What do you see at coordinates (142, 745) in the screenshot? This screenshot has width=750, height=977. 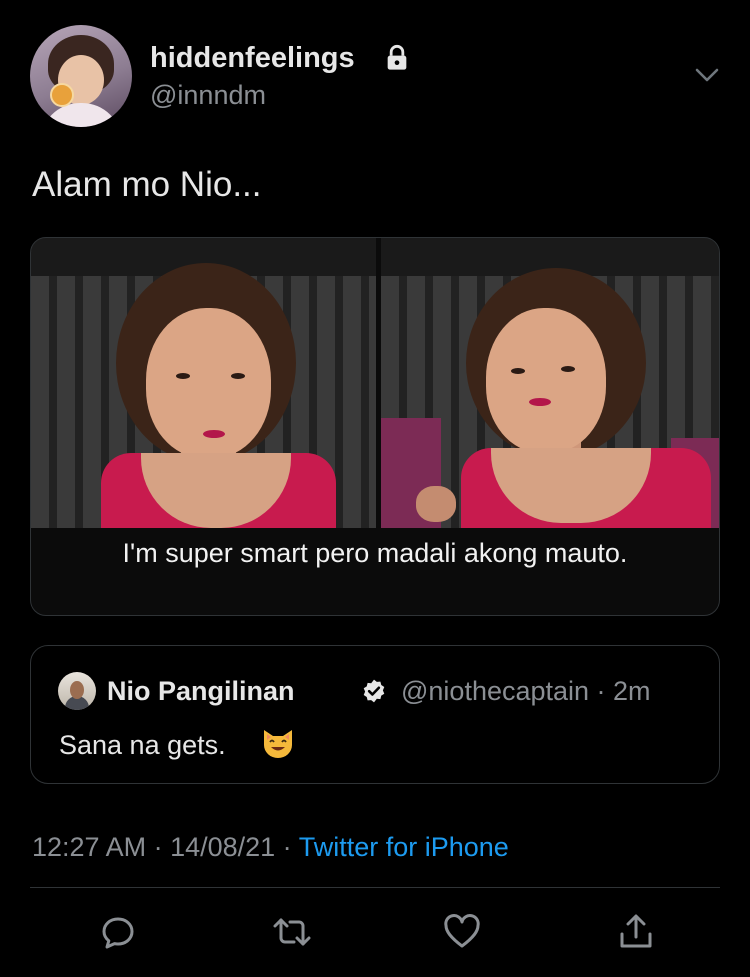 I see `quoted-tweet-text: Sana na gets.` at bounding box center [142, 745].